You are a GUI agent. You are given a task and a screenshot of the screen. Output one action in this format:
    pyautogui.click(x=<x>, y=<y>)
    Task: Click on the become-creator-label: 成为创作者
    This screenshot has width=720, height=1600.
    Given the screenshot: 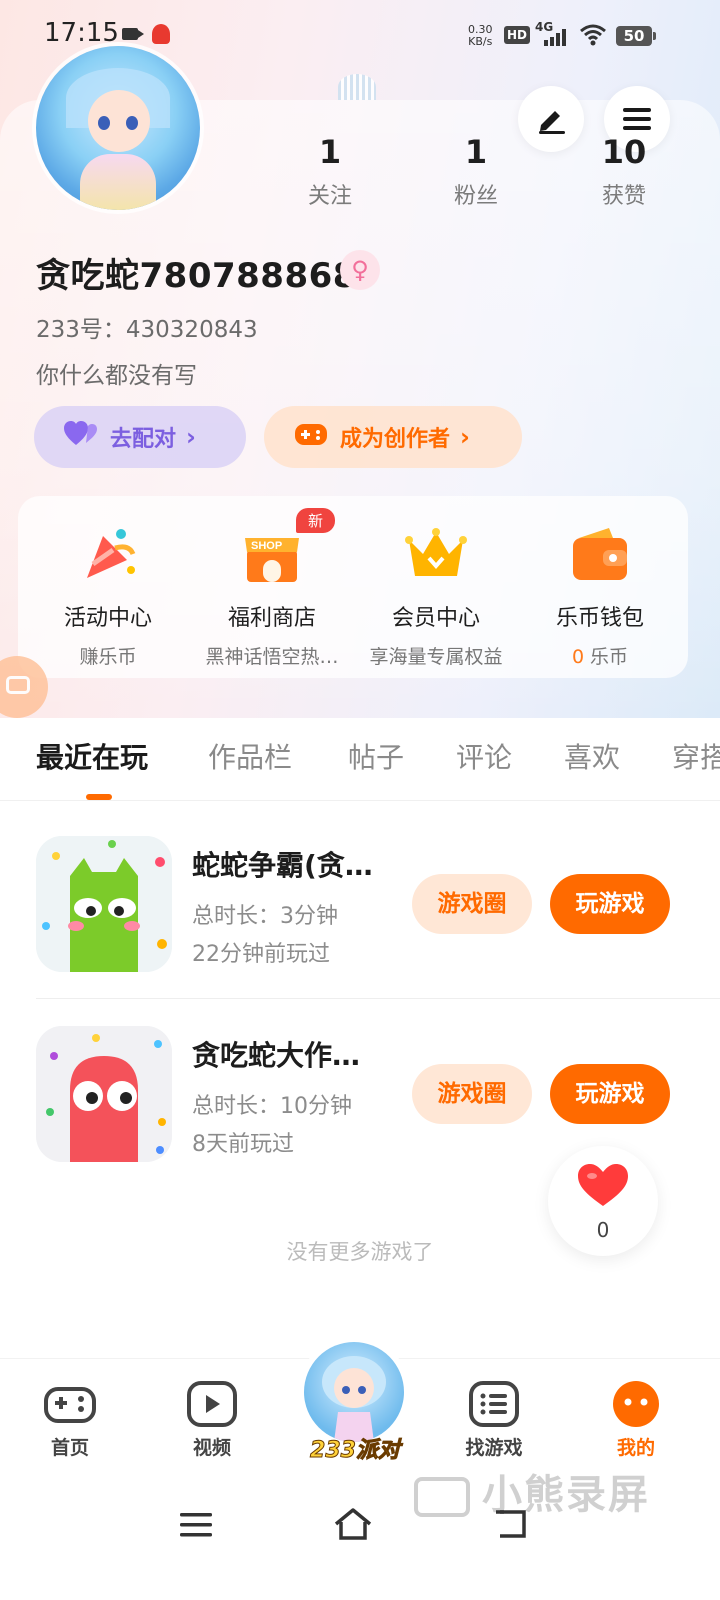 What is the action you would take?
    pyautogui.click(x=395, y=439)
    